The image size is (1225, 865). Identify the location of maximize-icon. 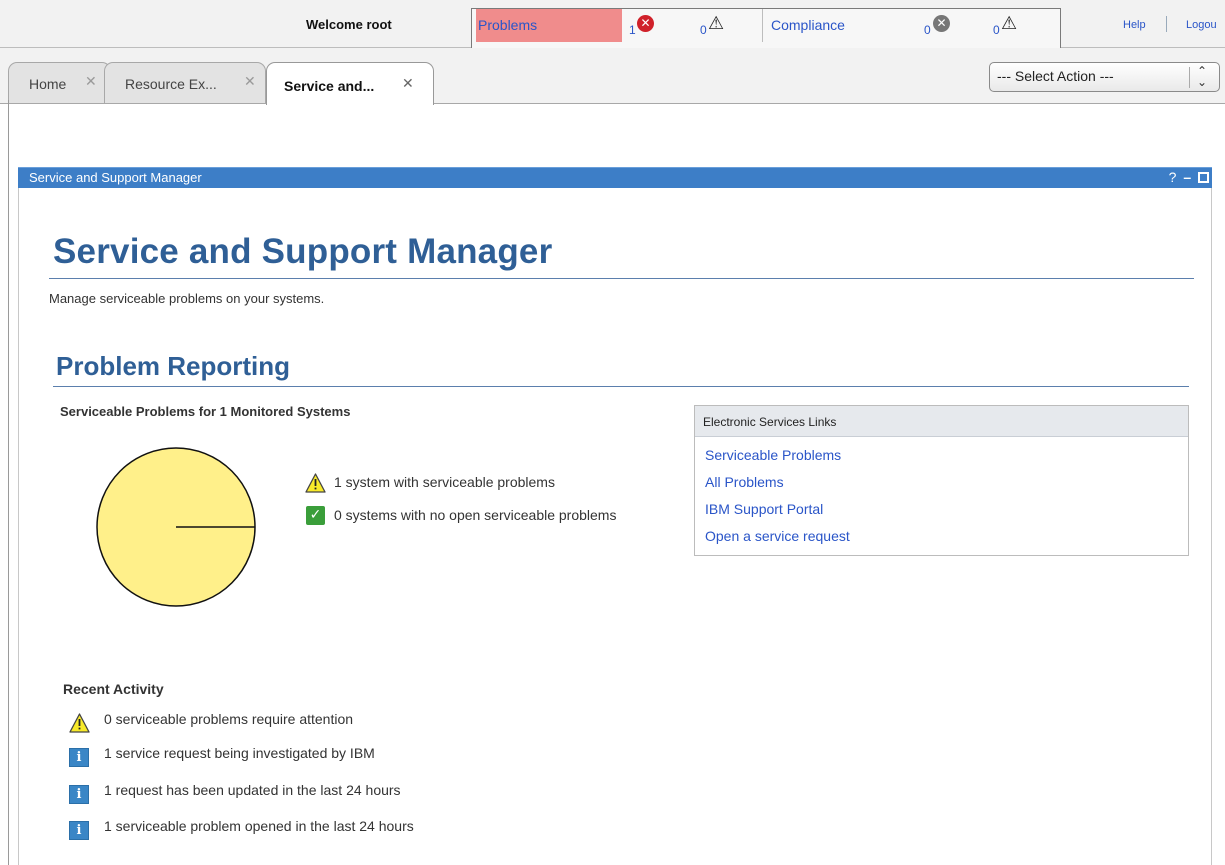
(1203, 177).